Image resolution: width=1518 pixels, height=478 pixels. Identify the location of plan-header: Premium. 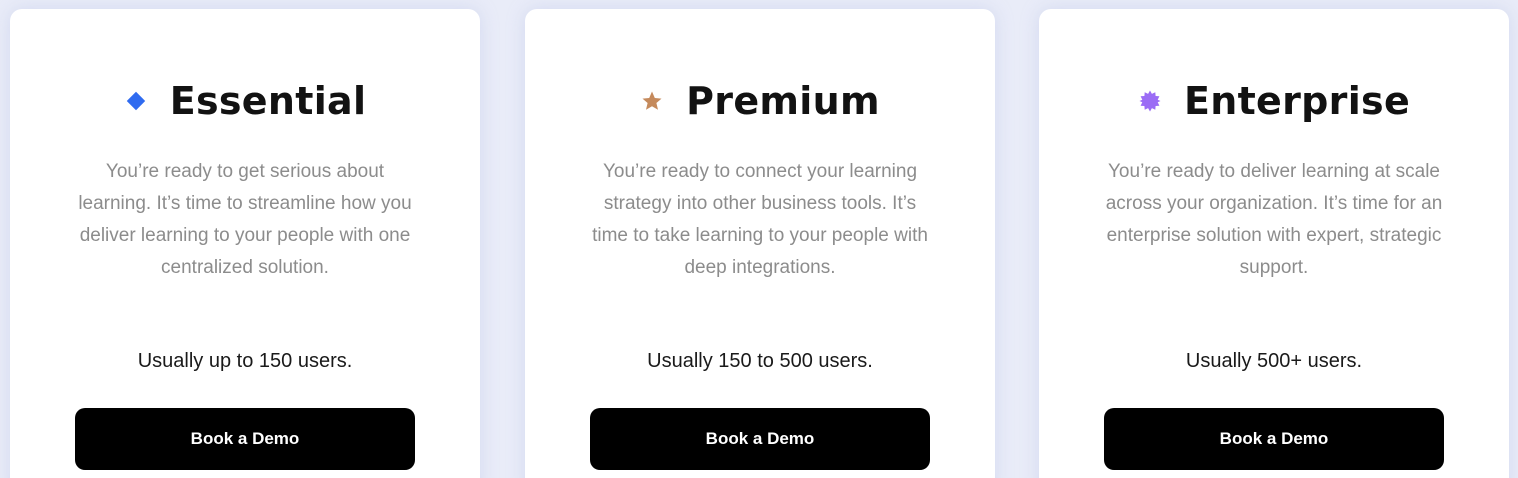
(760, 101).